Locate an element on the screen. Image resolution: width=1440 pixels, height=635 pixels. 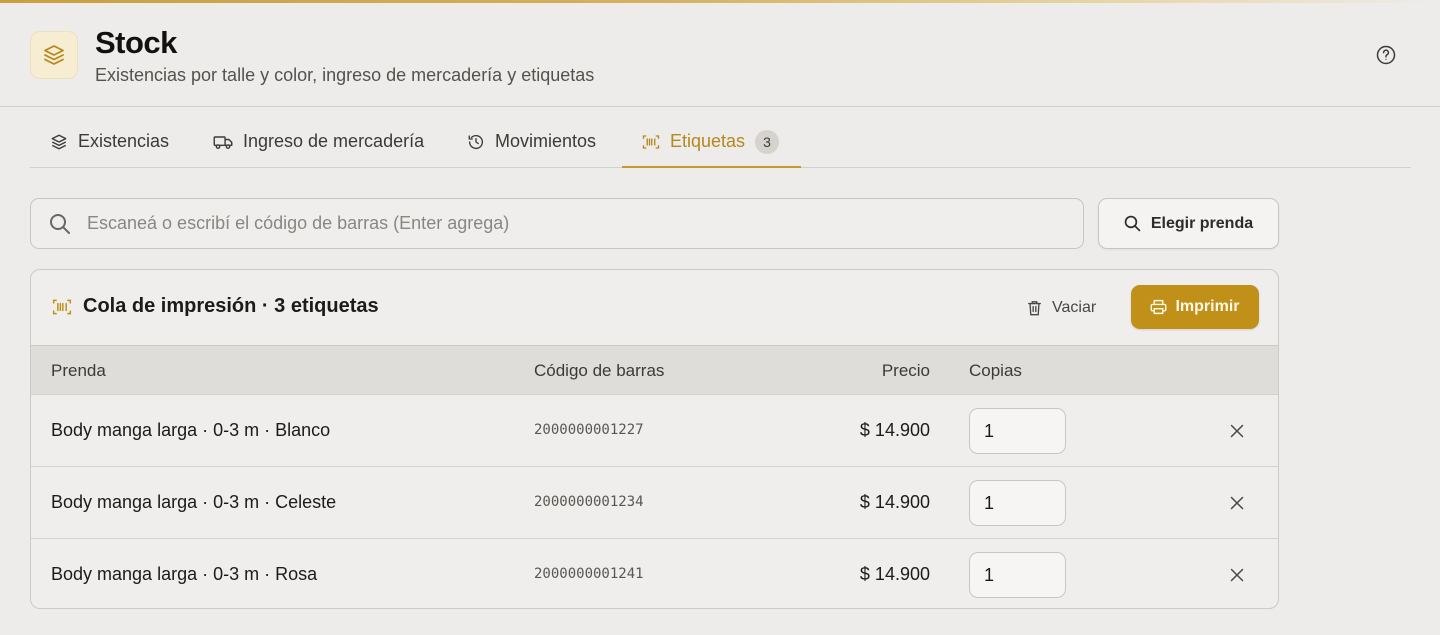
tab-label: Movimientos is located at coordinates (546, 141).